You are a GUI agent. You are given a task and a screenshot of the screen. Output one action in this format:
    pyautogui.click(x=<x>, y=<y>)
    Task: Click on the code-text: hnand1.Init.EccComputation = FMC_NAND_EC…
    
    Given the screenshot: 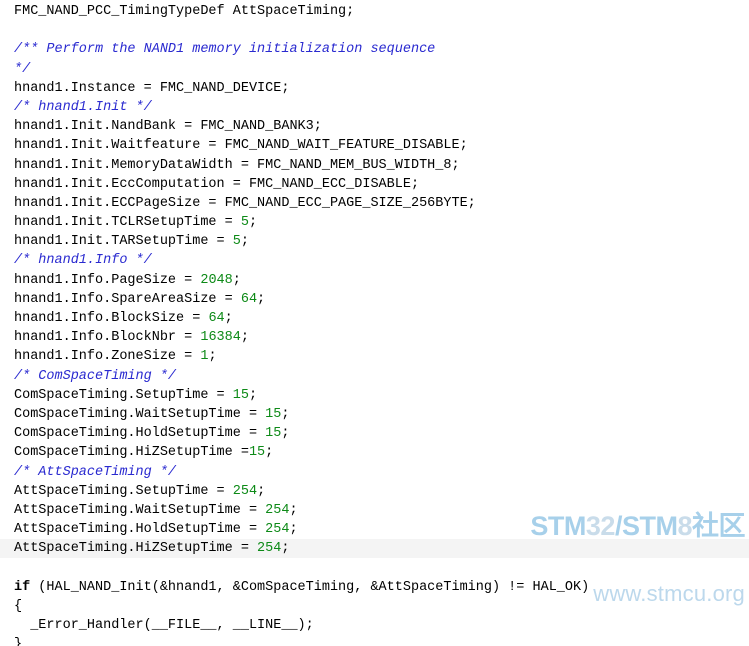 What is the action you would take?
    pyautogui.click(x=217, y=184)
    